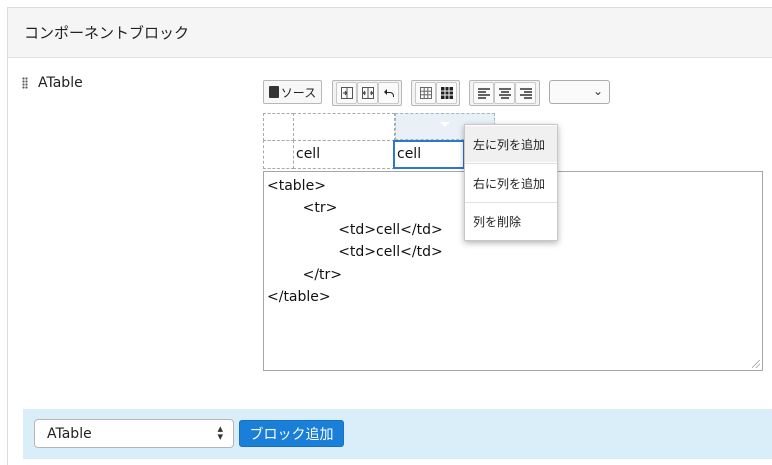 Image resolution: width=772 pixels, height=465 pixels. I want to click on menu-item-add-column-left: 左に列を追加, so click(511, 144).